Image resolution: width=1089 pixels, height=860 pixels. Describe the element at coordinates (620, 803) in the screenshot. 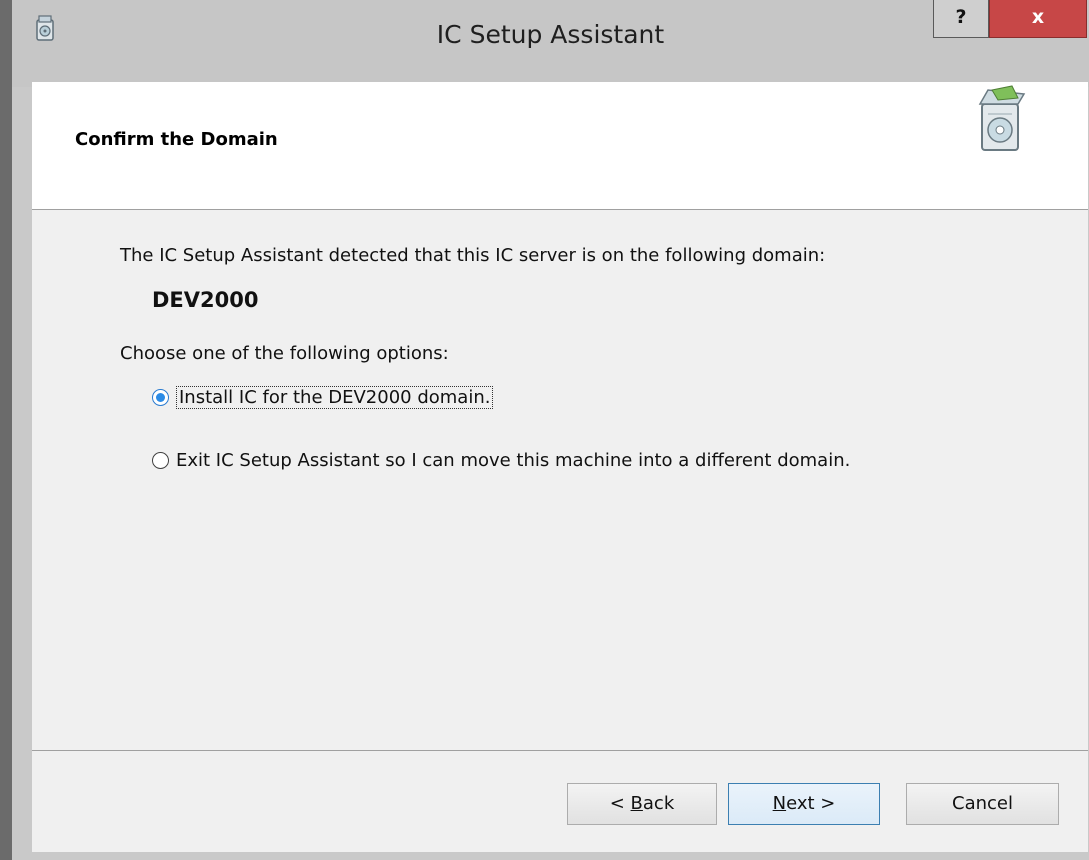

I see `back-prefix: <` at that location.